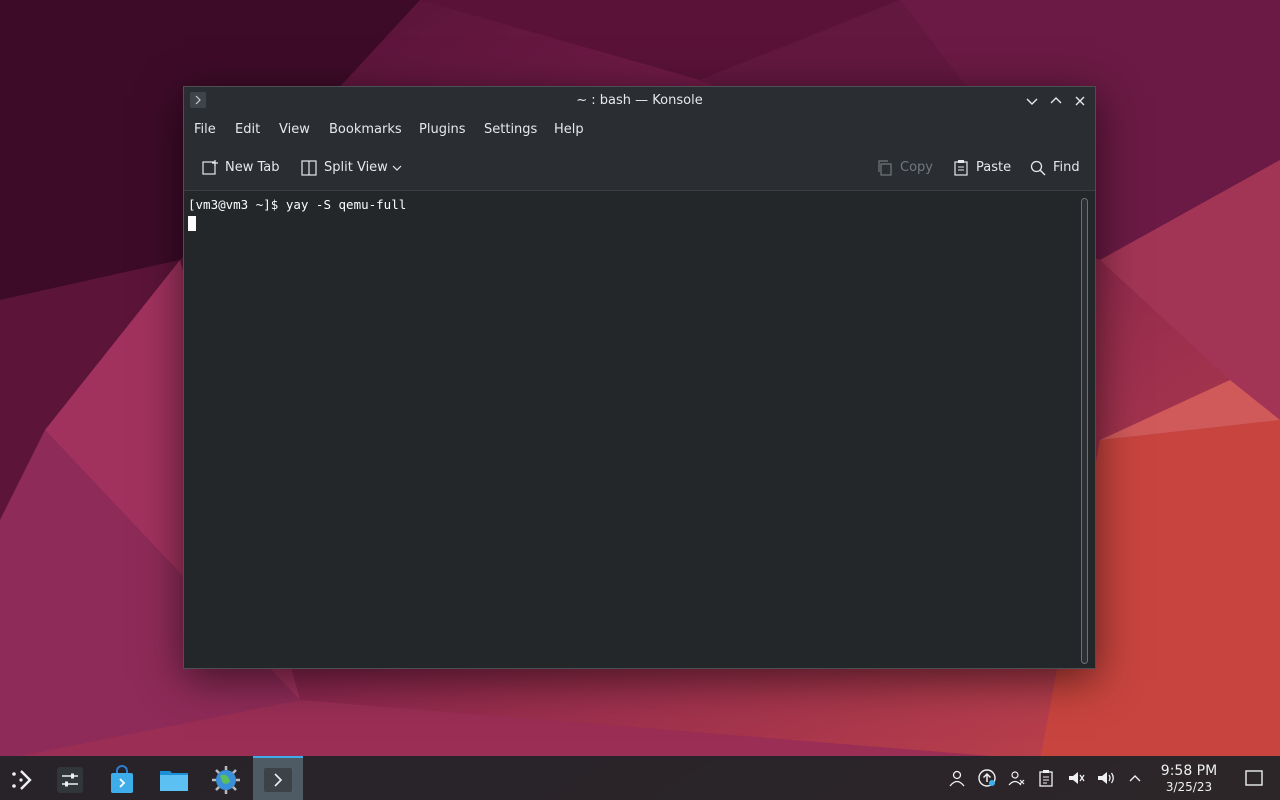  I want to click on close-icon, so click(1080, 101).